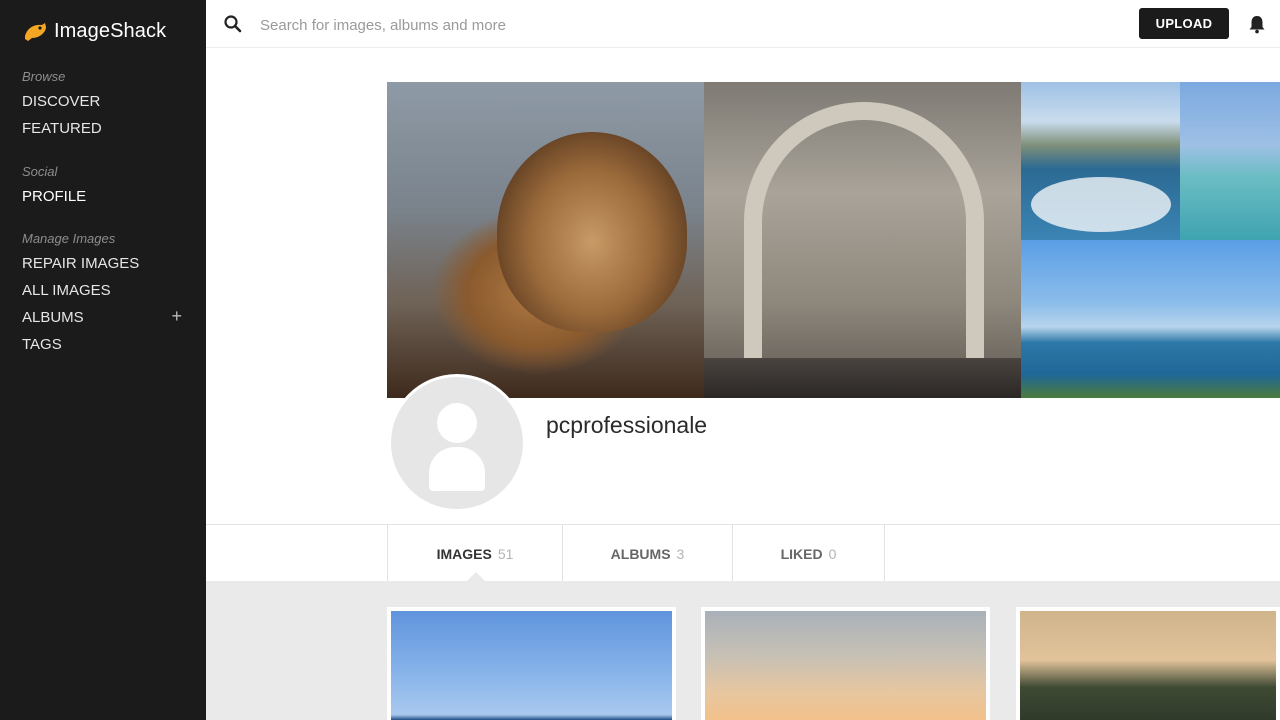 This screenshot has width=1280, height=720. I want to click on sidebar-item-all-images: ALL IMAGES, so click(102, 294).